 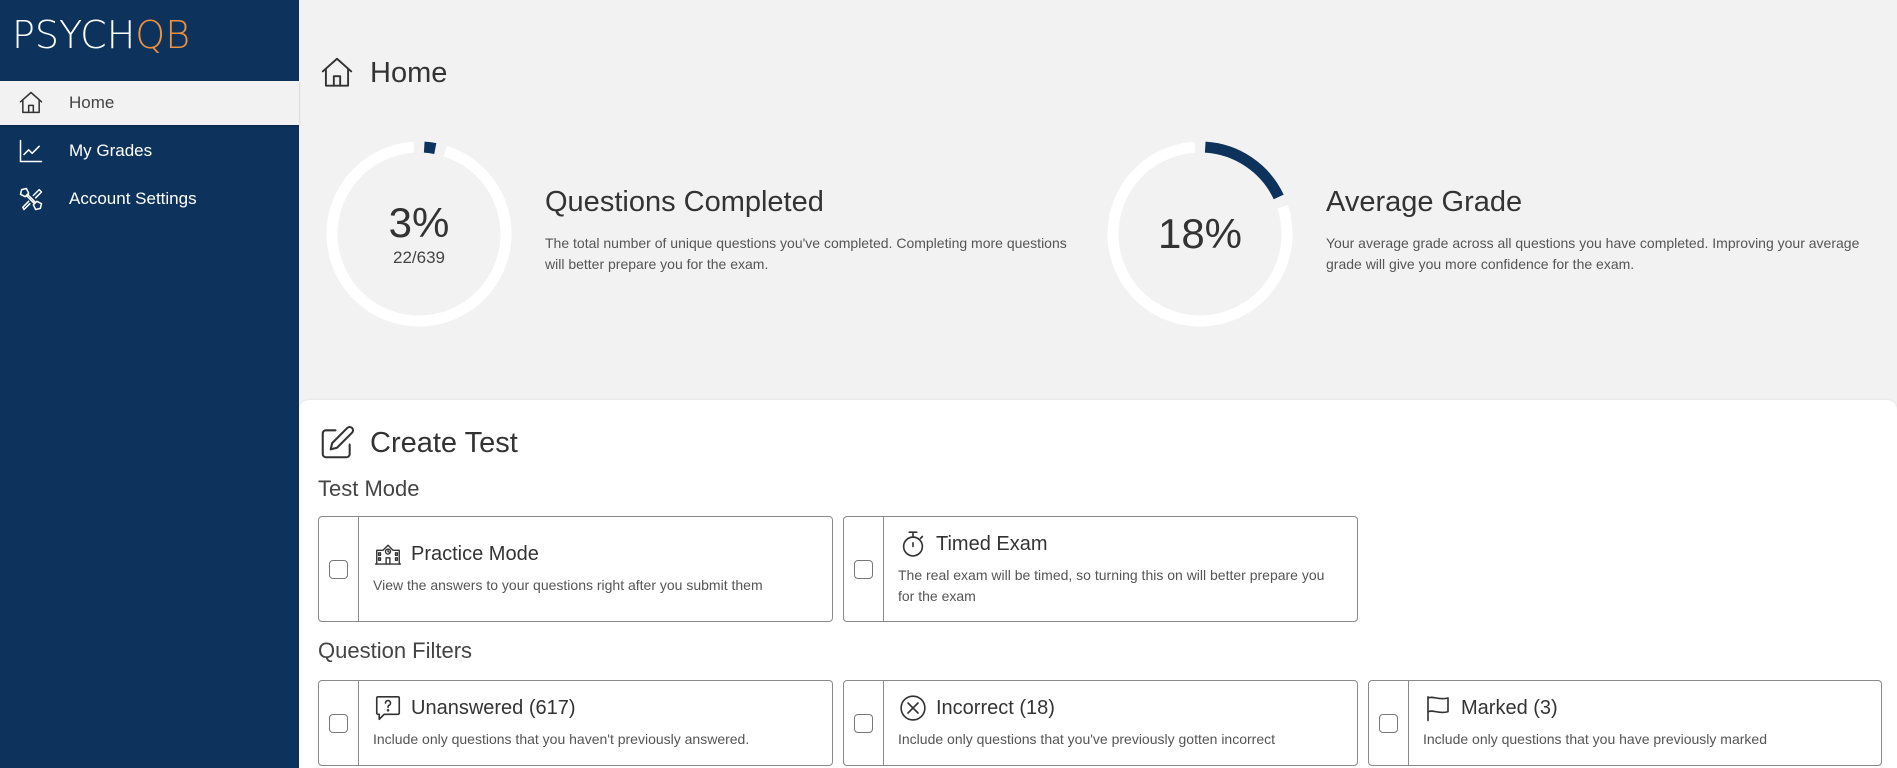 I want to click on page-title: Home, so click(x=382, y=73).